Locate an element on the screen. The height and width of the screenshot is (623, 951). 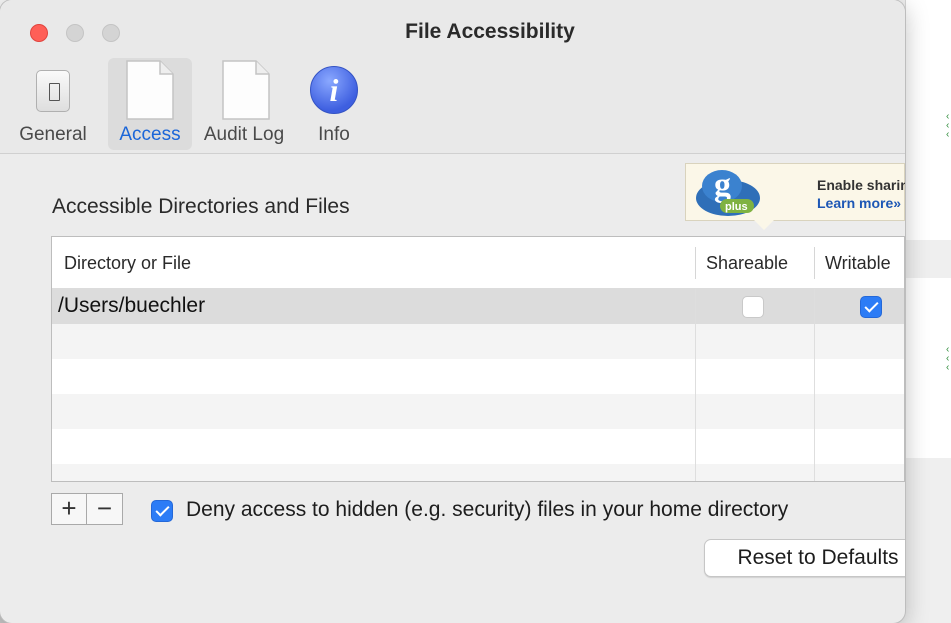
reset-to-defaults-button: Reset to Defaults is located at coordinates (804, 558).